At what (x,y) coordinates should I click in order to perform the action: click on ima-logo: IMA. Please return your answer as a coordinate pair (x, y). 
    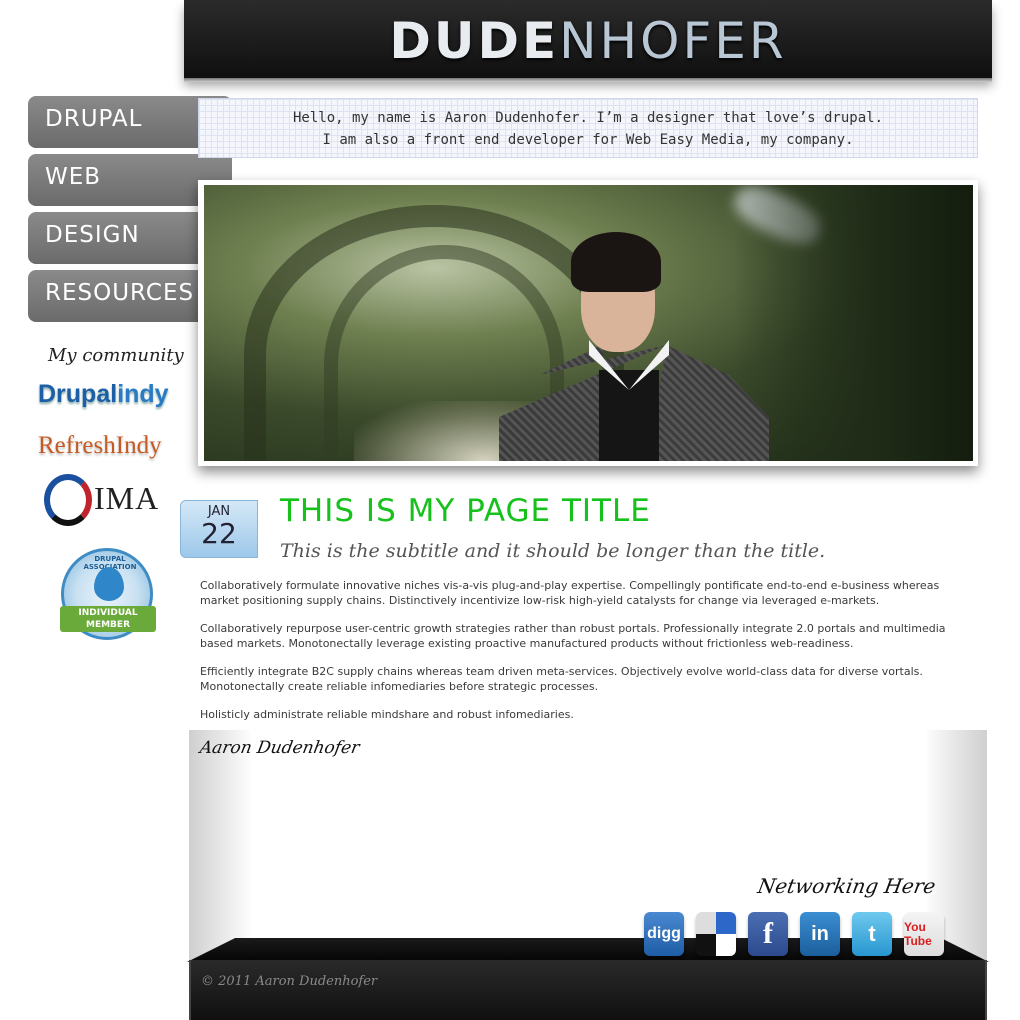
    Looking at the image, I should click on (109, 501).